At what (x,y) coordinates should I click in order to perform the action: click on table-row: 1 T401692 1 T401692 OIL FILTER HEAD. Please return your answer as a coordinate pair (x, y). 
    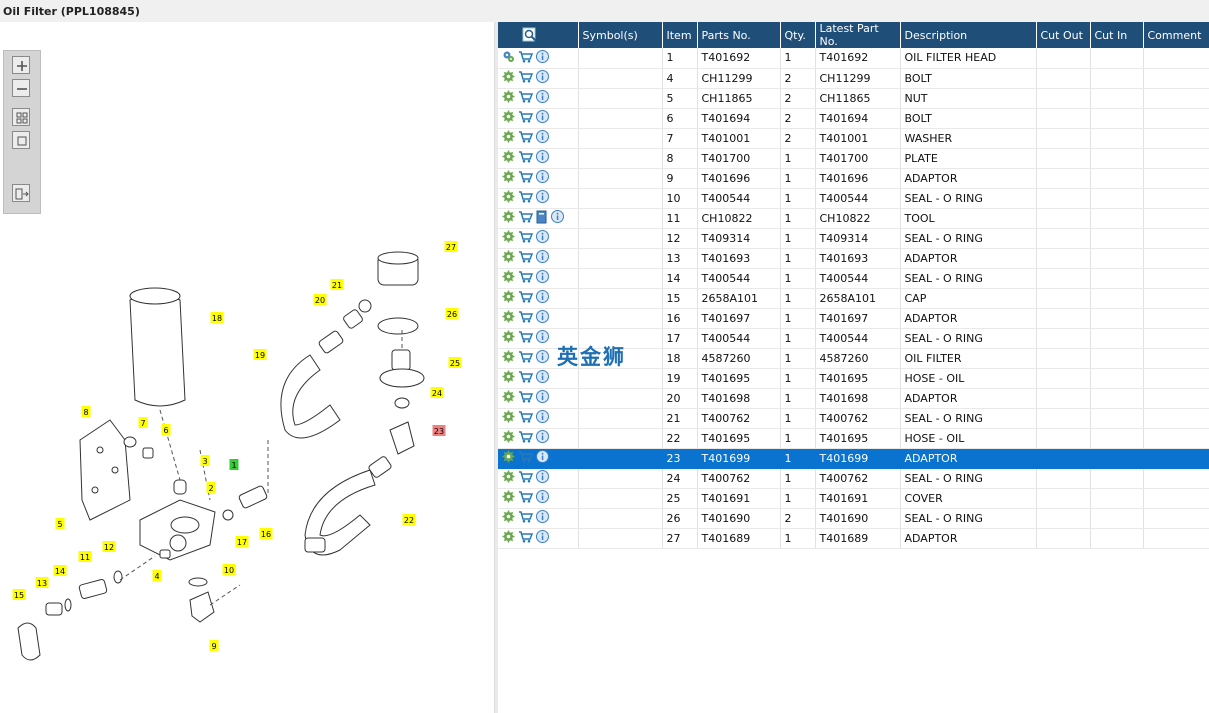
    Looking at the image, I should click on (853, 58).